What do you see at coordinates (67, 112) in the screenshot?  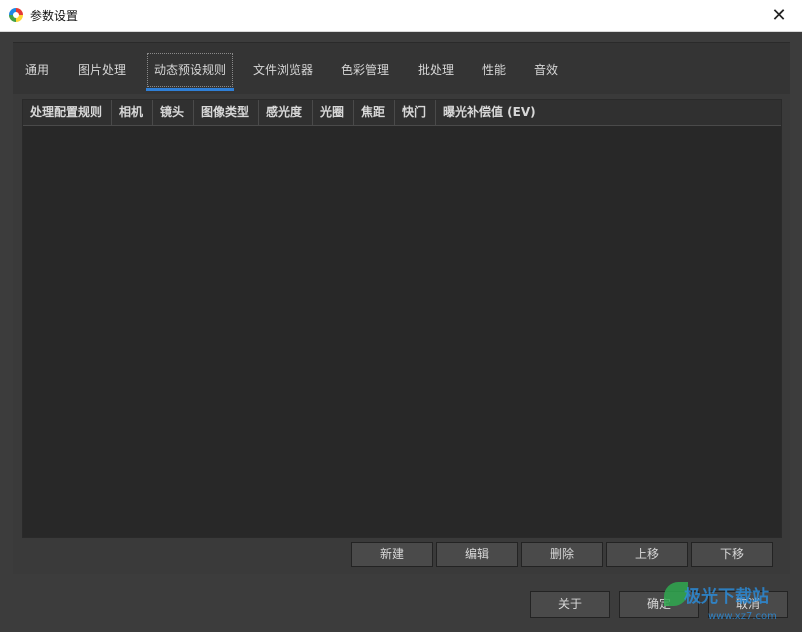 I see `column-header-rule: 处理配置规则` at bounding box center [67, 112].